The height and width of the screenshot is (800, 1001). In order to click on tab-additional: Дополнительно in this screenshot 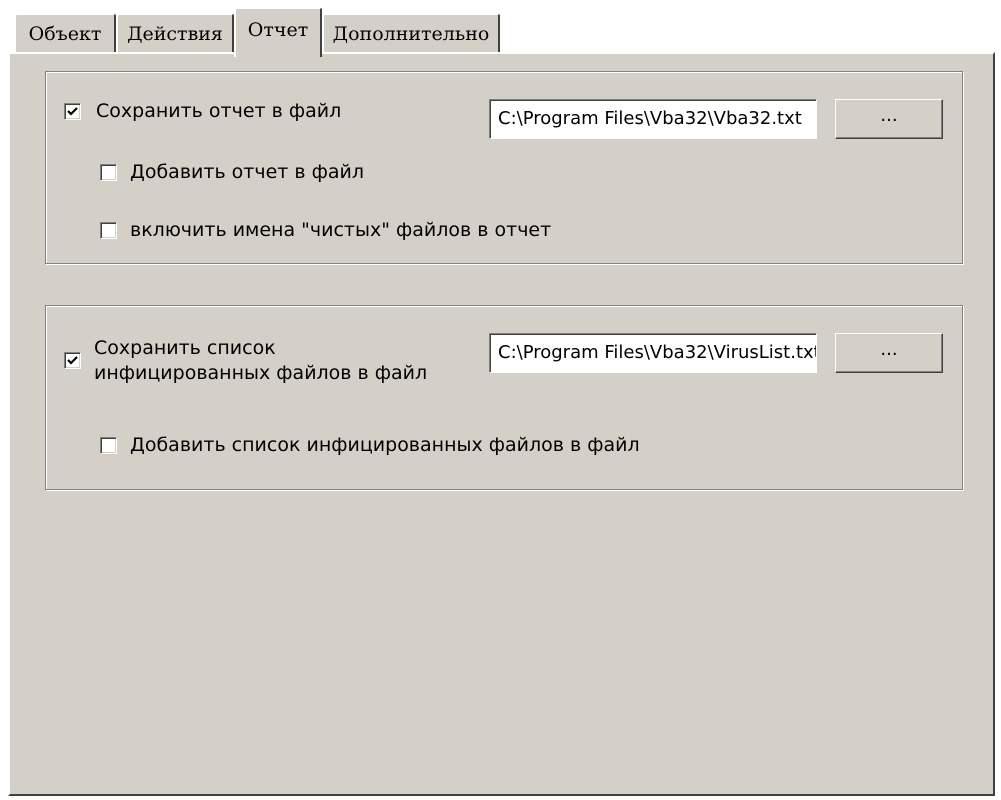, I will do `click(411, 33)`.